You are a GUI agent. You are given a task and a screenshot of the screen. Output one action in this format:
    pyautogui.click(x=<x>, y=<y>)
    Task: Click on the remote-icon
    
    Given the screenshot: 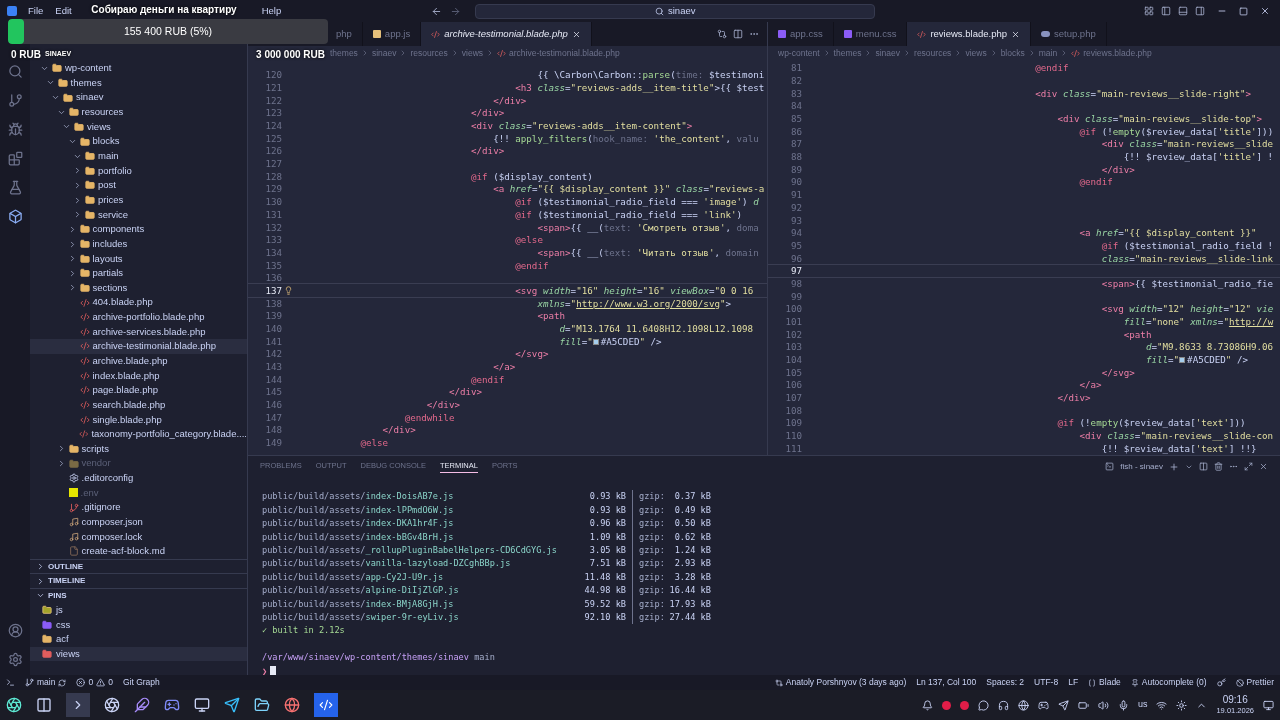 What is the action you would take?
    pyautogui.click(x=10, y=682)
    